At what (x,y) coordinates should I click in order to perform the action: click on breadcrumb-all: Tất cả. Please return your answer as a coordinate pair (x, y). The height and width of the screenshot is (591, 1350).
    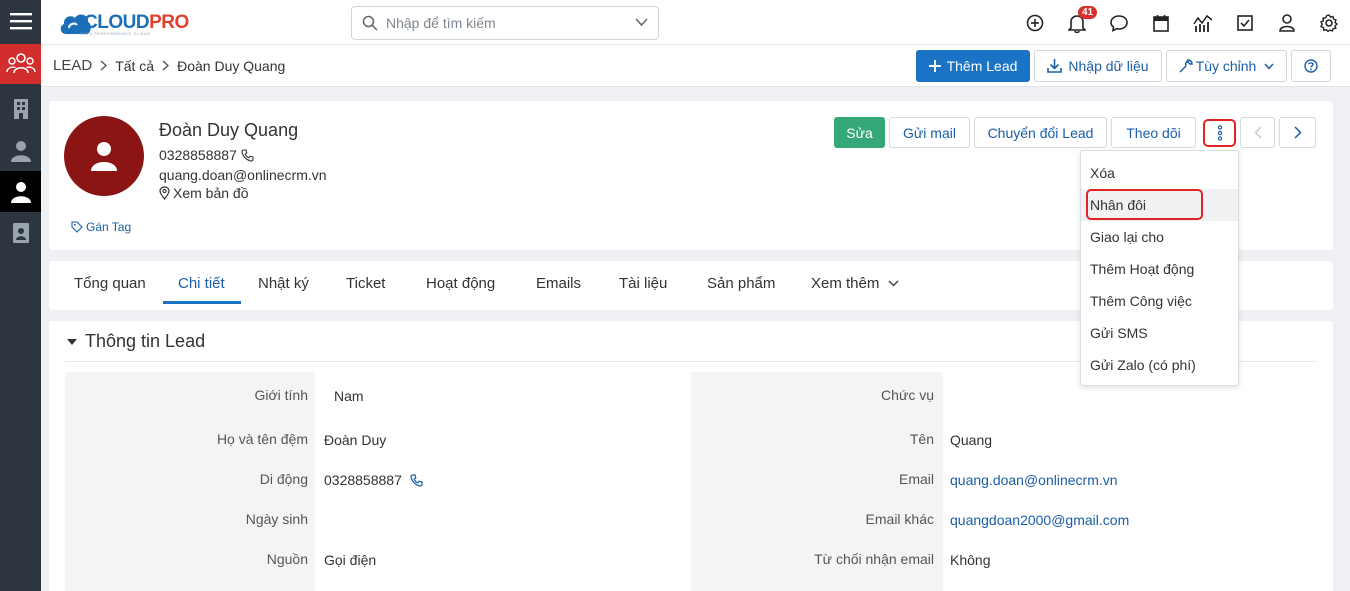
    Looking at the image, I should click on (134, 66).